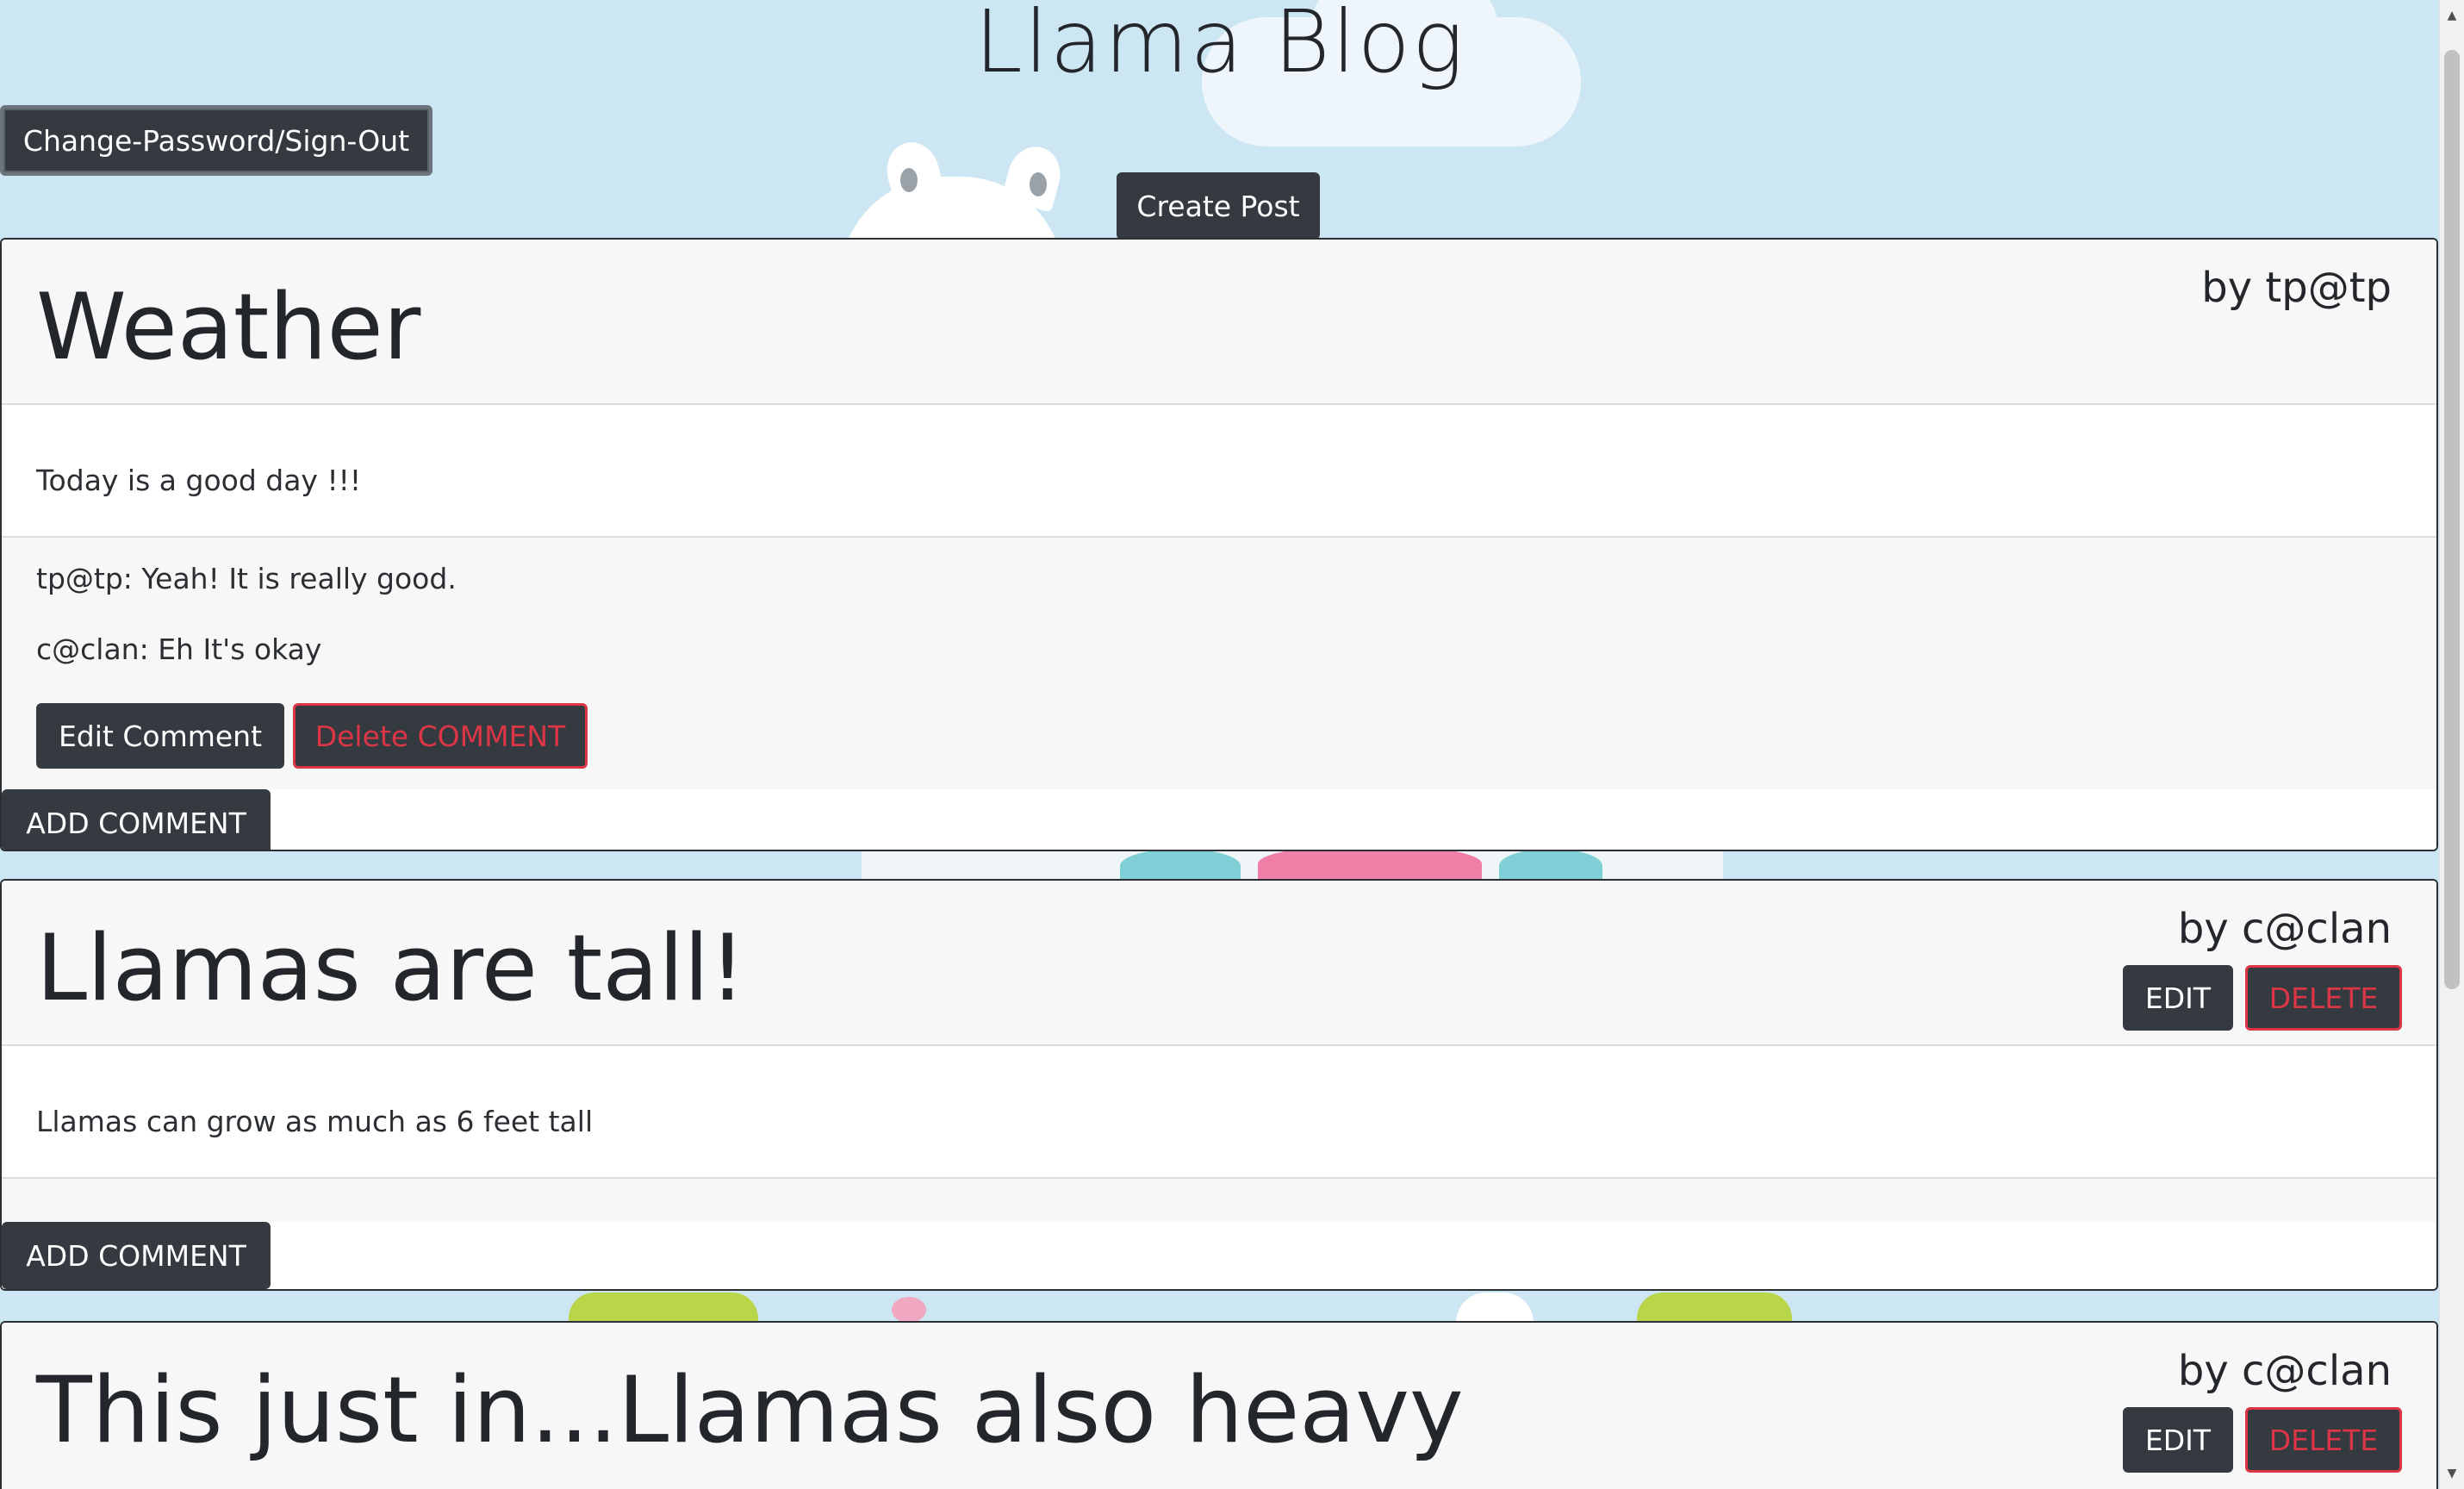 This screenshot has height=1489, width=2464. Describe the element at coordinates (2452, 15) in the screenshot. I see `arrow-up-icon: ▲` at that location.